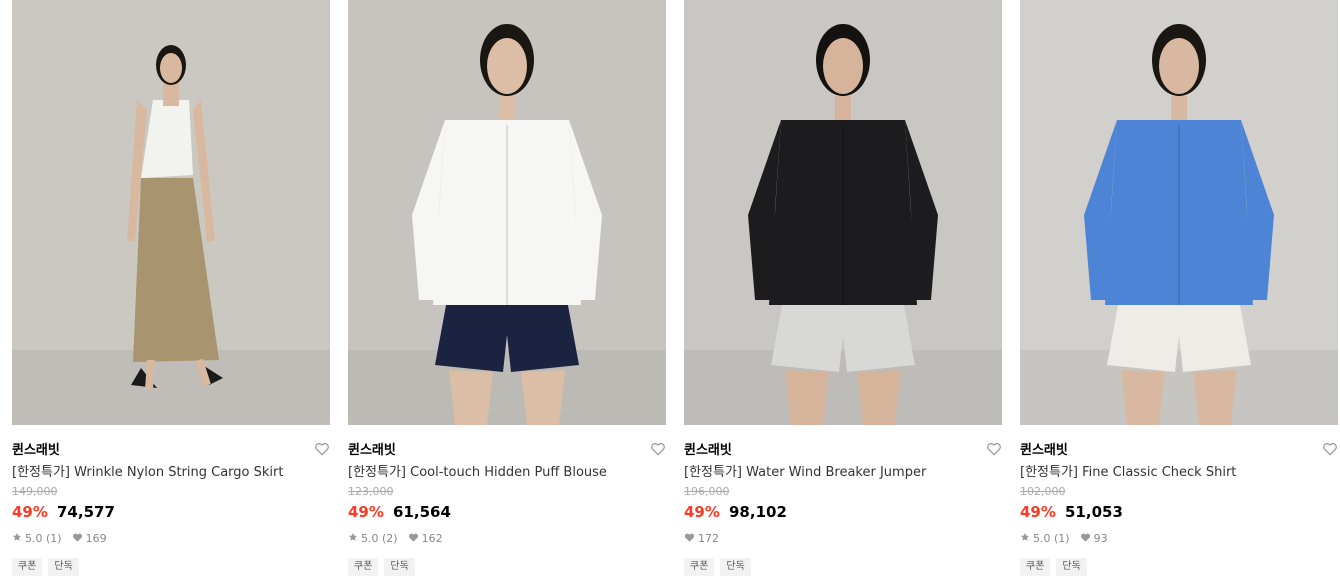 This screenshot has height=580, width=1340. What do you see at coordinates (432, 538) in the screenshot?
I see `likes-count: 162` at bounding box center [432, 538].